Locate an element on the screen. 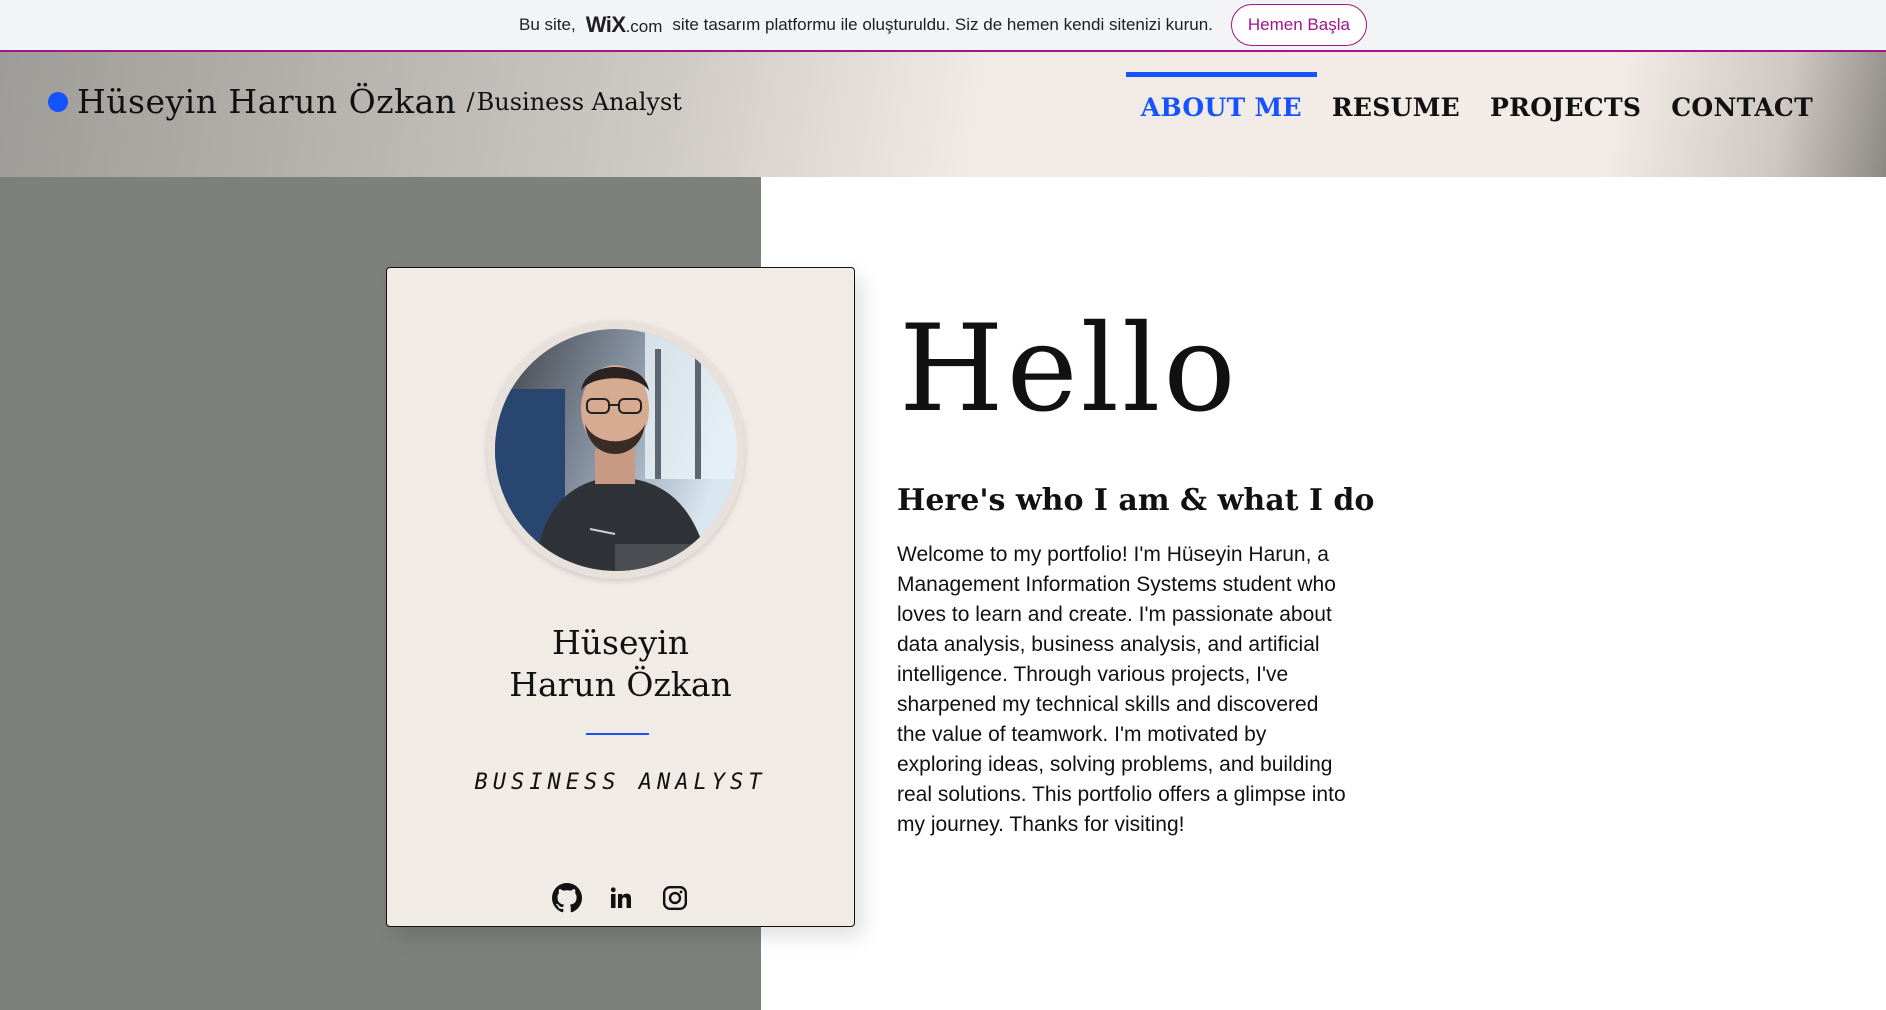 This screenshot has height=1010, width=1886. site-brand: Hüseyin Harun Özkan / Business Analyst is located at coordinates (365, 101).